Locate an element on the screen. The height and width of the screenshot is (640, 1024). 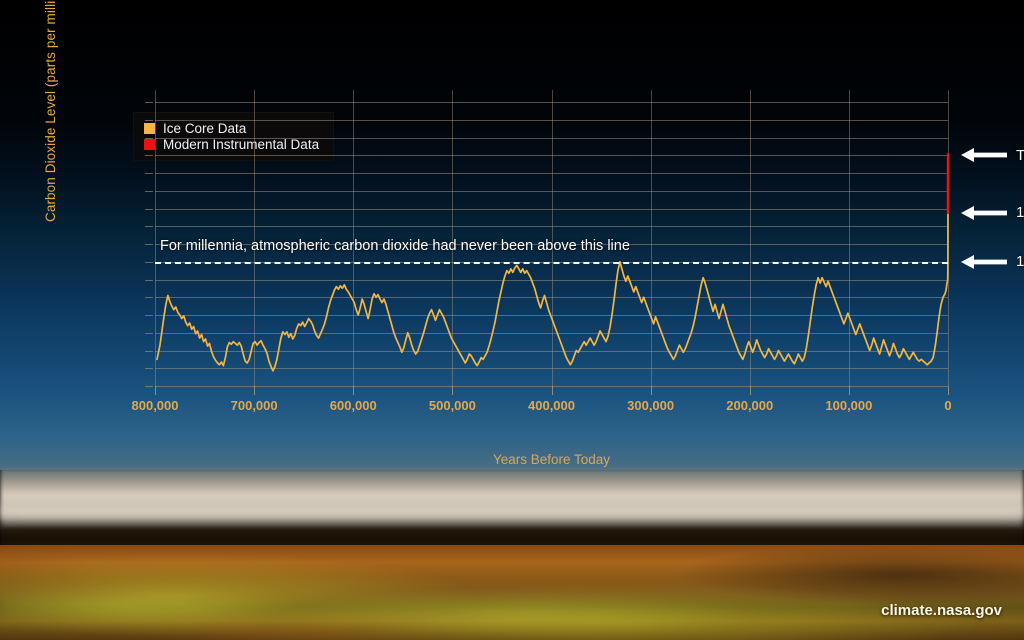
nasa-watermark: climate.nasa.gov is located at coordinates (941, 610).